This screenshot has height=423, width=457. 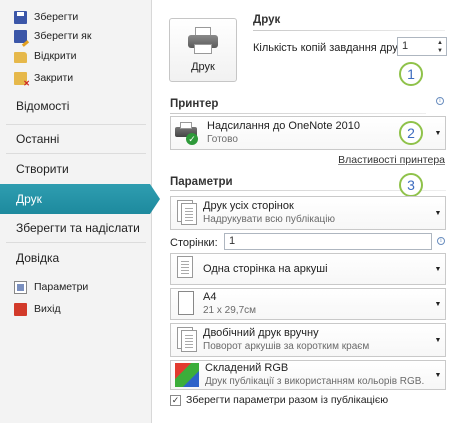 I want to click on spin-up-icon: ▲, so click(x=440, y=43).